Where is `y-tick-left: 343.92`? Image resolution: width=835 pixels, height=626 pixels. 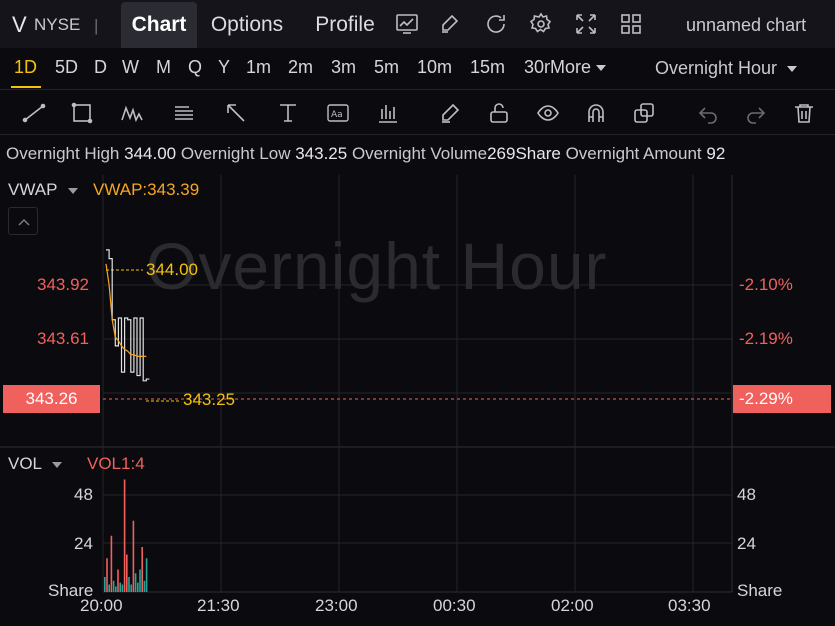
y-tick-left: 343.92 is located at coordinates (63, 284).